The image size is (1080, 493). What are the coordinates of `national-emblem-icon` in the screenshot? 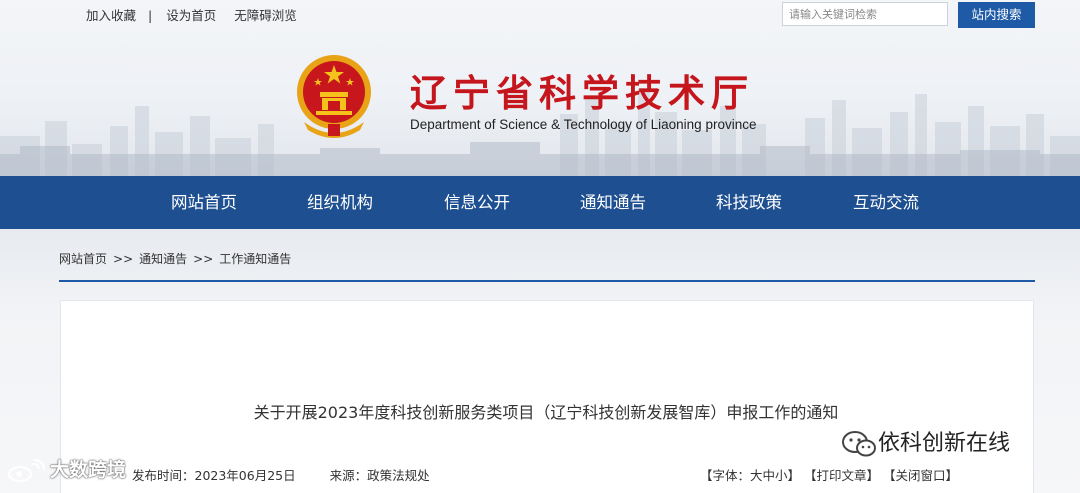 It's located at (334, 96).